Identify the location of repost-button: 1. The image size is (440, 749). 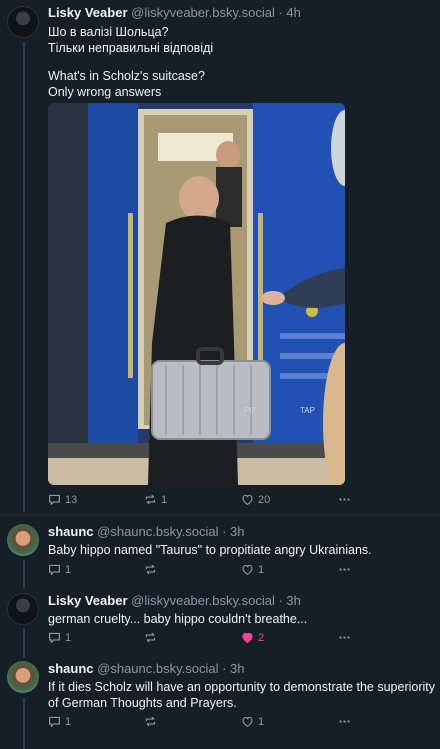
(155, 499).